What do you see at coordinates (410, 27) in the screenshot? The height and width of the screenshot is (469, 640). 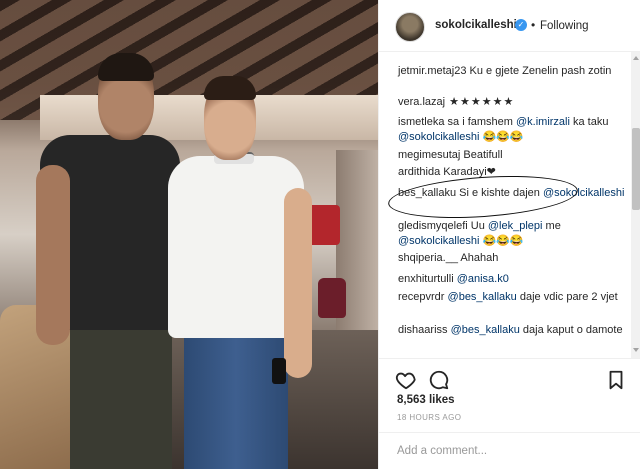 I see `avatar` at bounding box center [410, 27].